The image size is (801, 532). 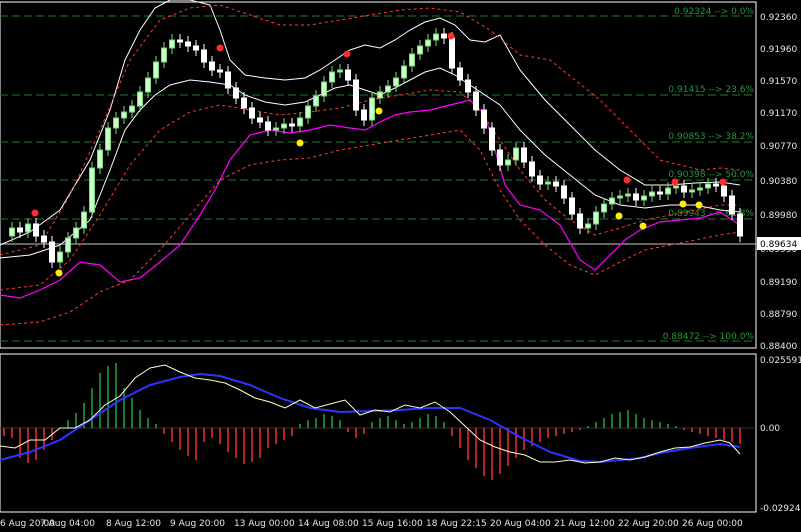 I want to click on indicator-tick: 0.00, so click(x=770, y=429).